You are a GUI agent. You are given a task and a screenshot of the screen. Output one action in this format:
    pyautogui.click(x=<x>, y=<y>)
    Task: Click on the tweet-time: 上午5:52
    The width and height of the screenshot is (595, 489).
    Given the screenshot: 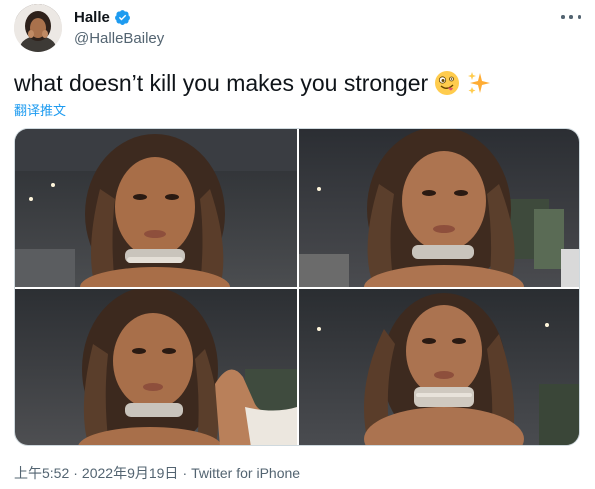 What is the action you would take?
    pyautogui.click(x=41, y=473)
    